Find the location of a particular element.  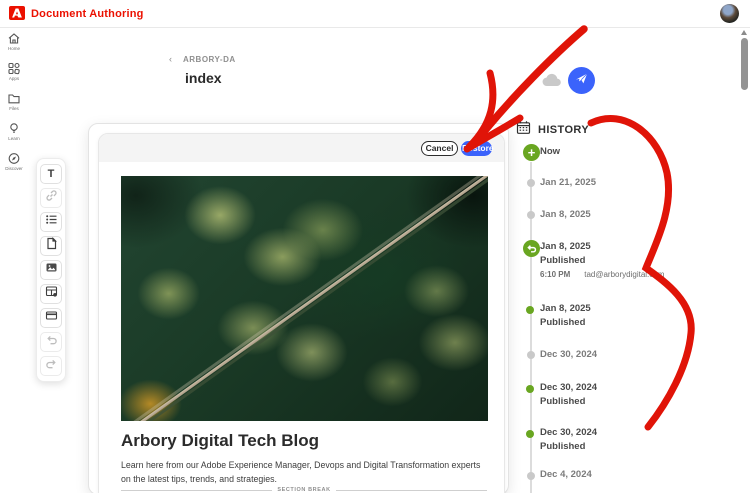

history-header: HISTORY is located at coordinates (552, 130).